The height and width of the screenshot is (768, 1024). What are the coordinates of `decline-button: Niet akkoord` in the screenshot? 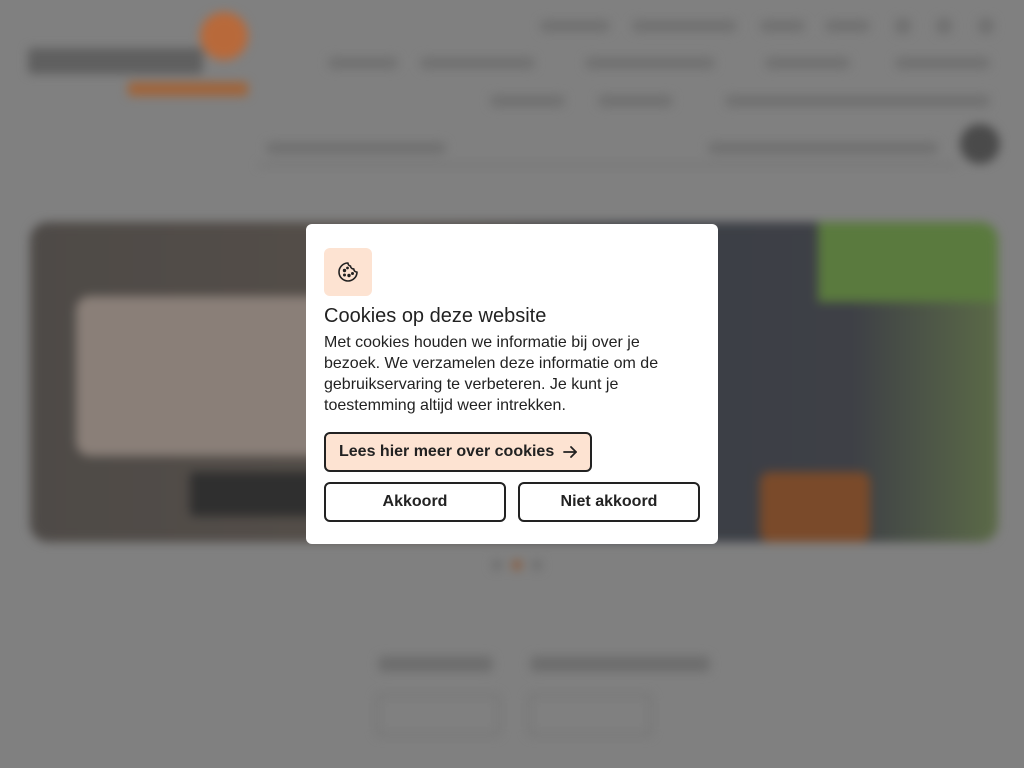 It's located at (609, 502).